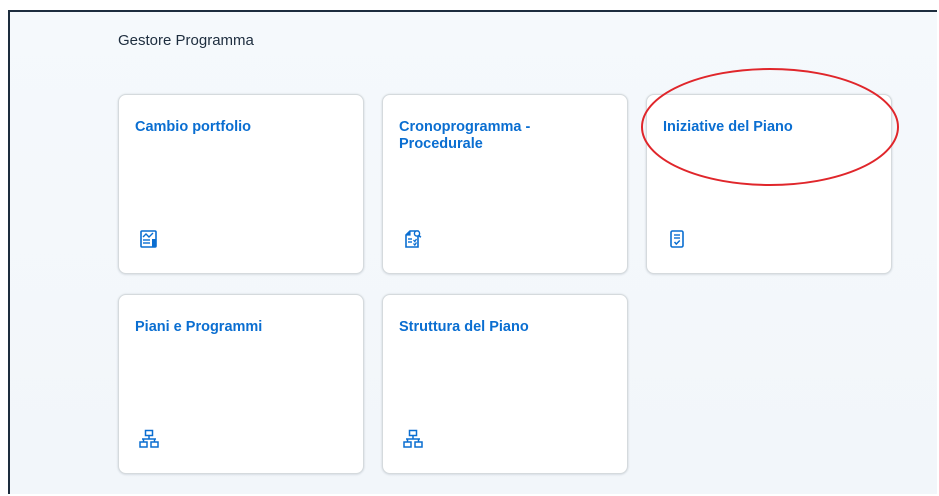 The image size is (939, 496). I want to click on tile-struttura-del-piano: Struttura del Piano, so click(505, 384).